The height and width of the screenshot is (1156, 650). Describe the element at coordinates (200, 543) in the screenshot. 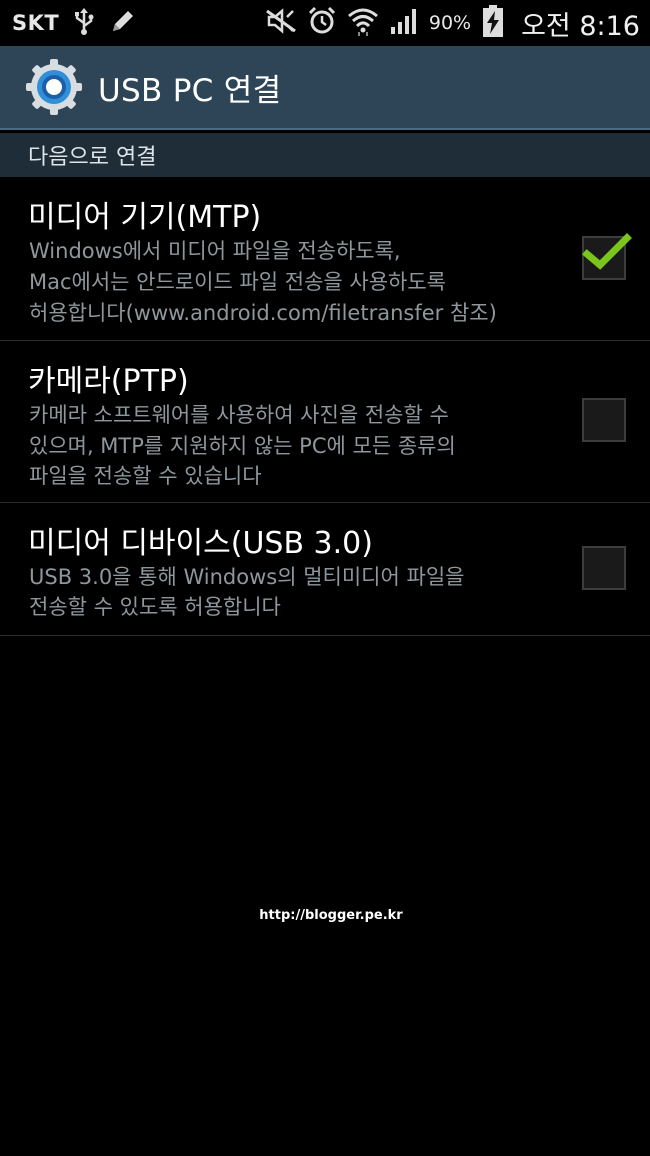

I see `option-title: 미디어 디바이스(USB 3.0)` at that location.